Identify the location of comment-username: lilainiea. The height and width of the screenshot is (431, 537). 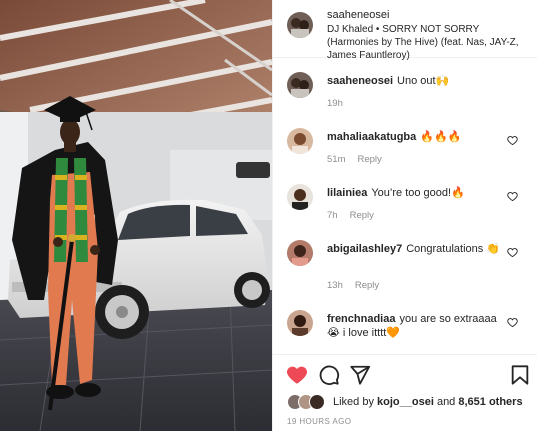
(347, 193).